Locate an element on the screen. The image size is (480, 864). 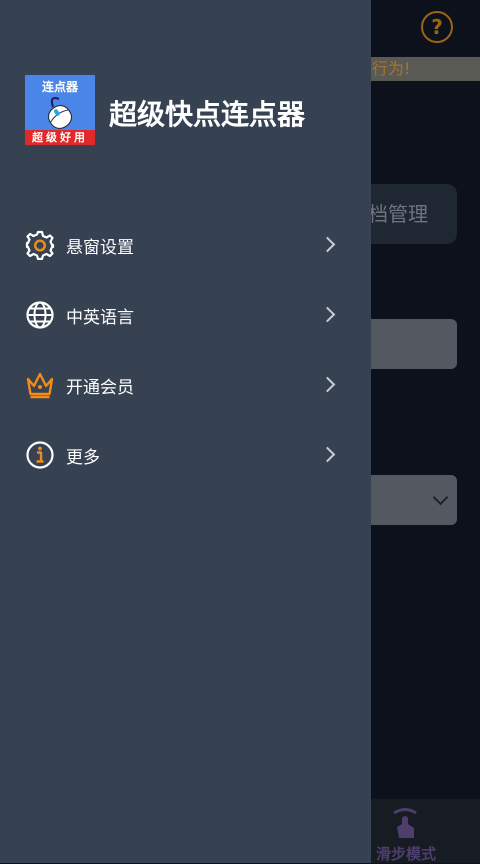
crown-icon is located at coordinates (40, 385).